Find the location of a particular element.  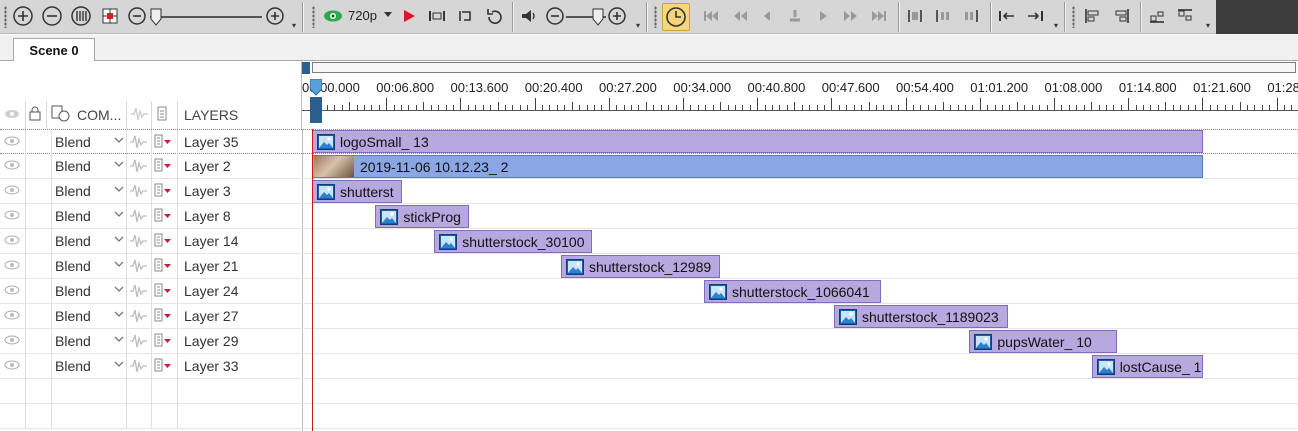

trim-start-button is located at coordinates (943, 16).